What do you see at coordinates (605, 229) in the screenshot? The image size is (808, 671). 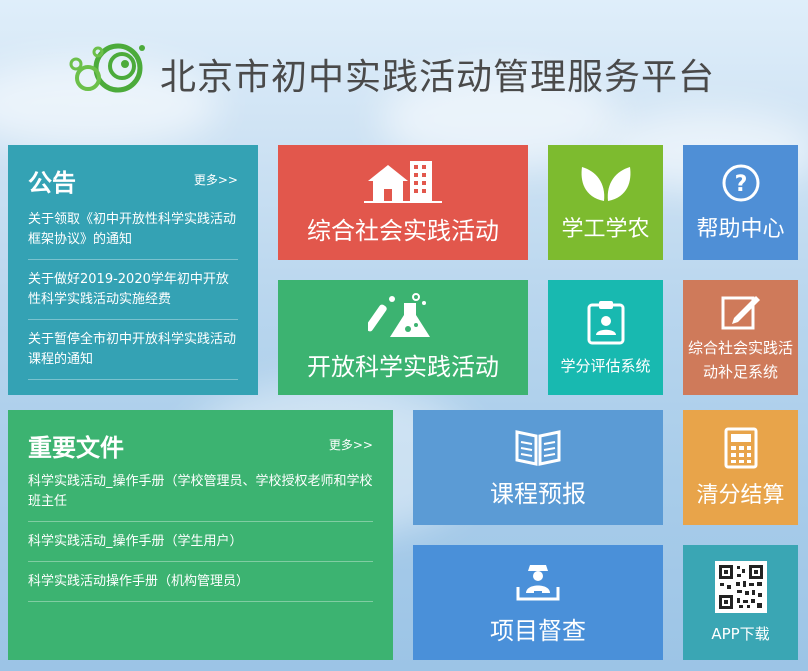 I see `tile-agri-industry-label: 学工学农` at bounding box center [605, 229].